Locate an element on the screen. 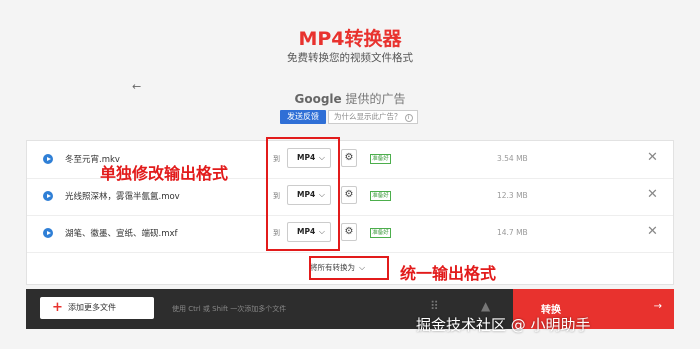  file-size: 14.7 MB is located at coordinates (512, 232).